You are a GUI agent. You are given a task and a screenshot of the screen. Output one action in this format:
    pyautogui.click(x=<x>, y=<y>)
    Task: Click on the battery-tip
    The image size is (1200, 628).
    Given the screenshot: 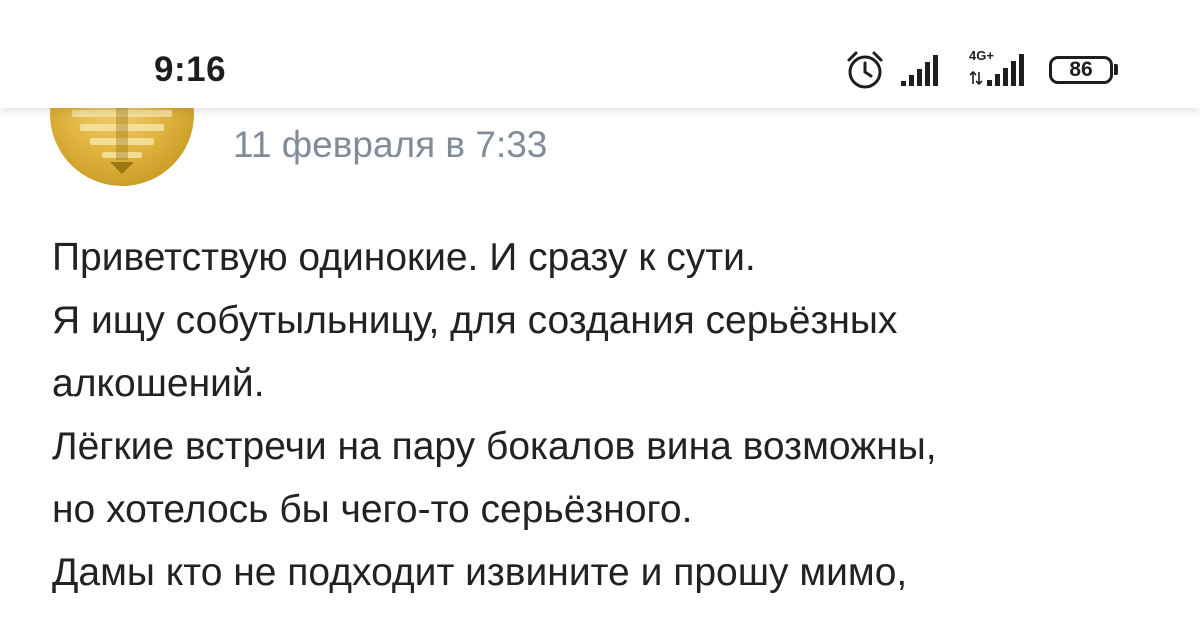 What is the action you would take?
    pyautogui.click(x=1116, y=69)
    